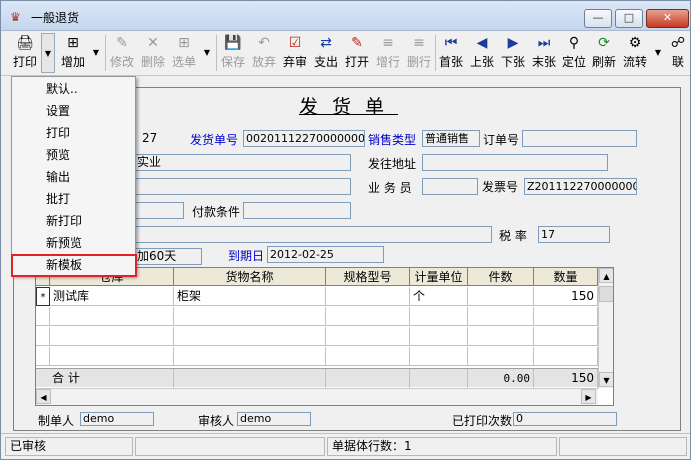  I want to click on ship-address-field, so click(515, 162).